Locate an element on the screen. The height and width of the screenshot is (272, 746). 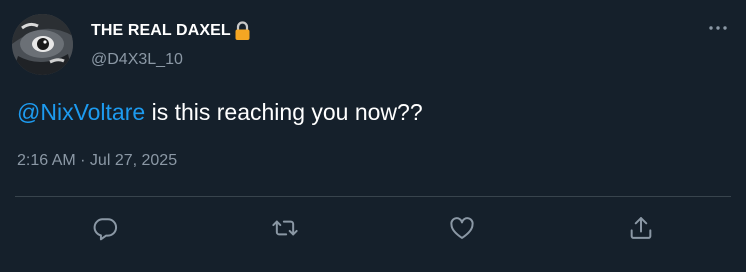
more-options-icon is located at coordinates (718, 28).